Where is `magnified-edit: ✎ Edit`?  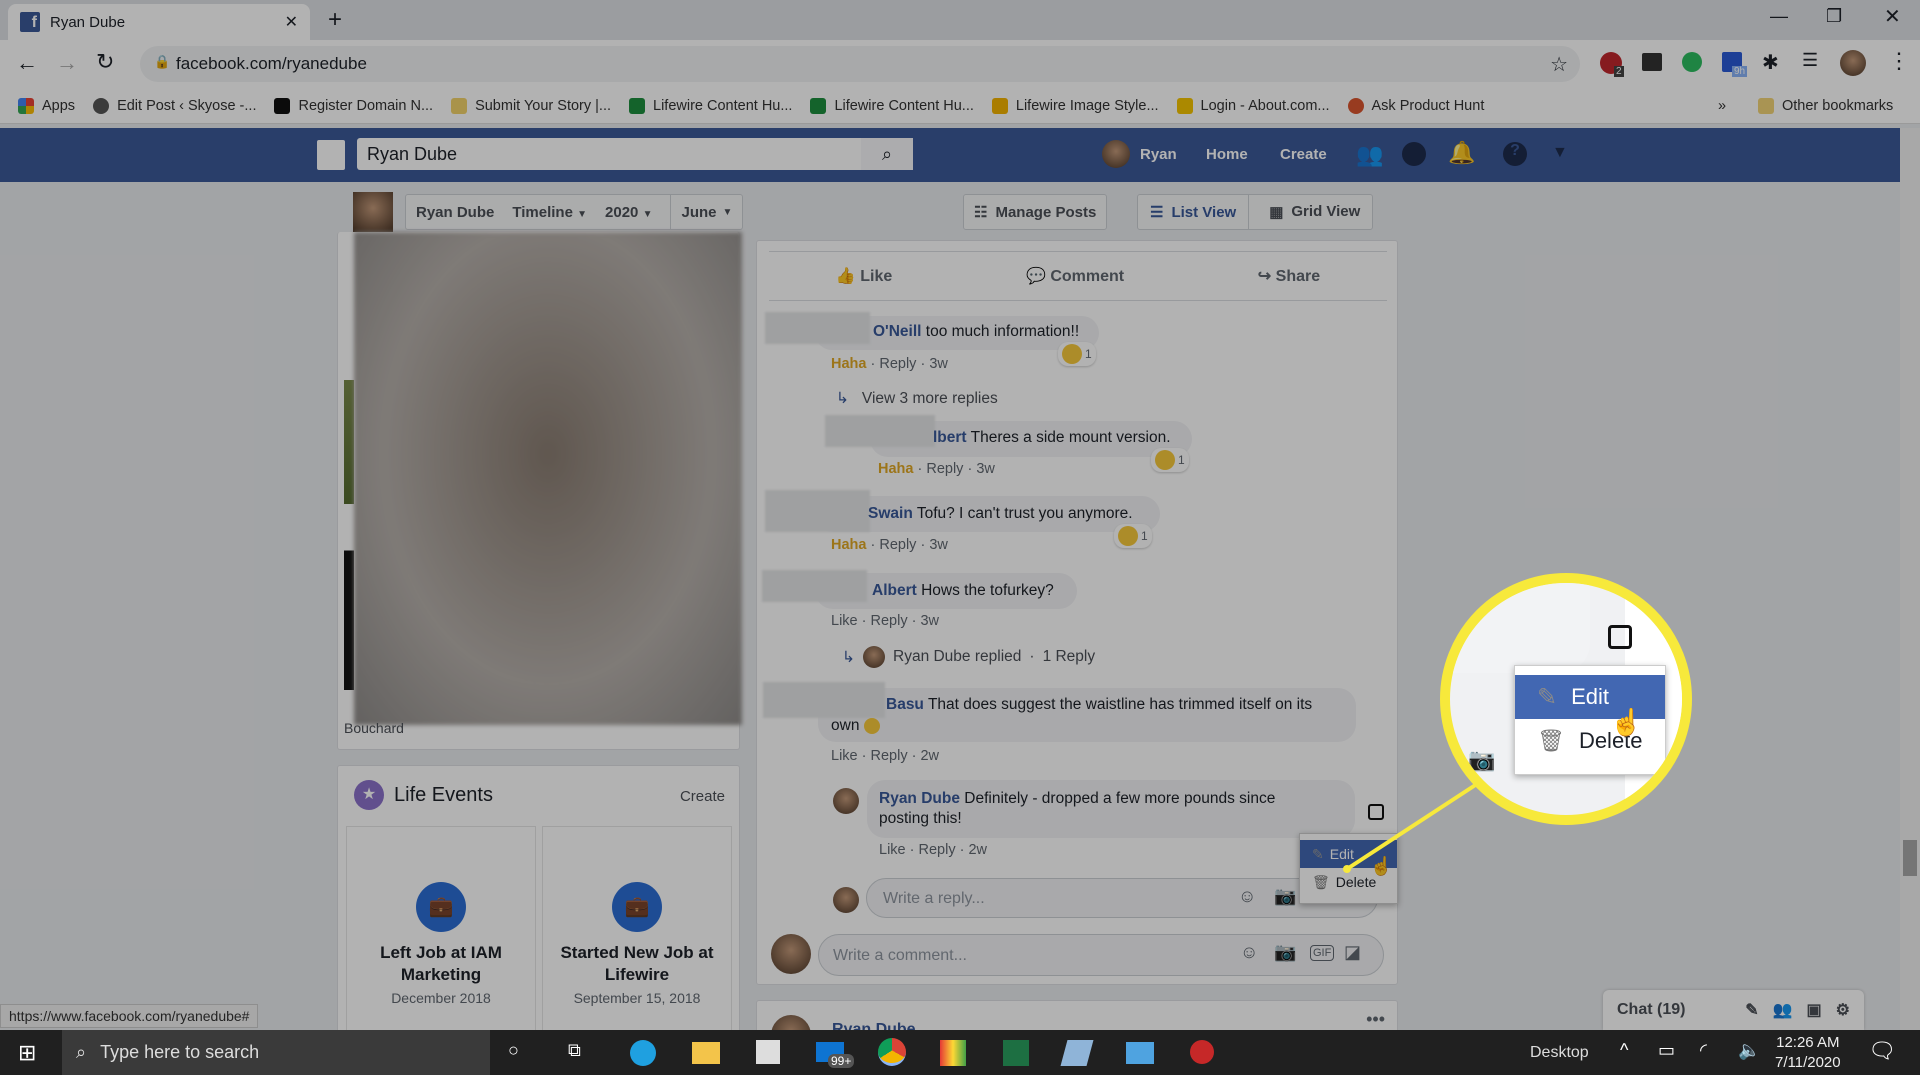
magnified-edit: ✎ Edit is located at coordinates (1590, 697).